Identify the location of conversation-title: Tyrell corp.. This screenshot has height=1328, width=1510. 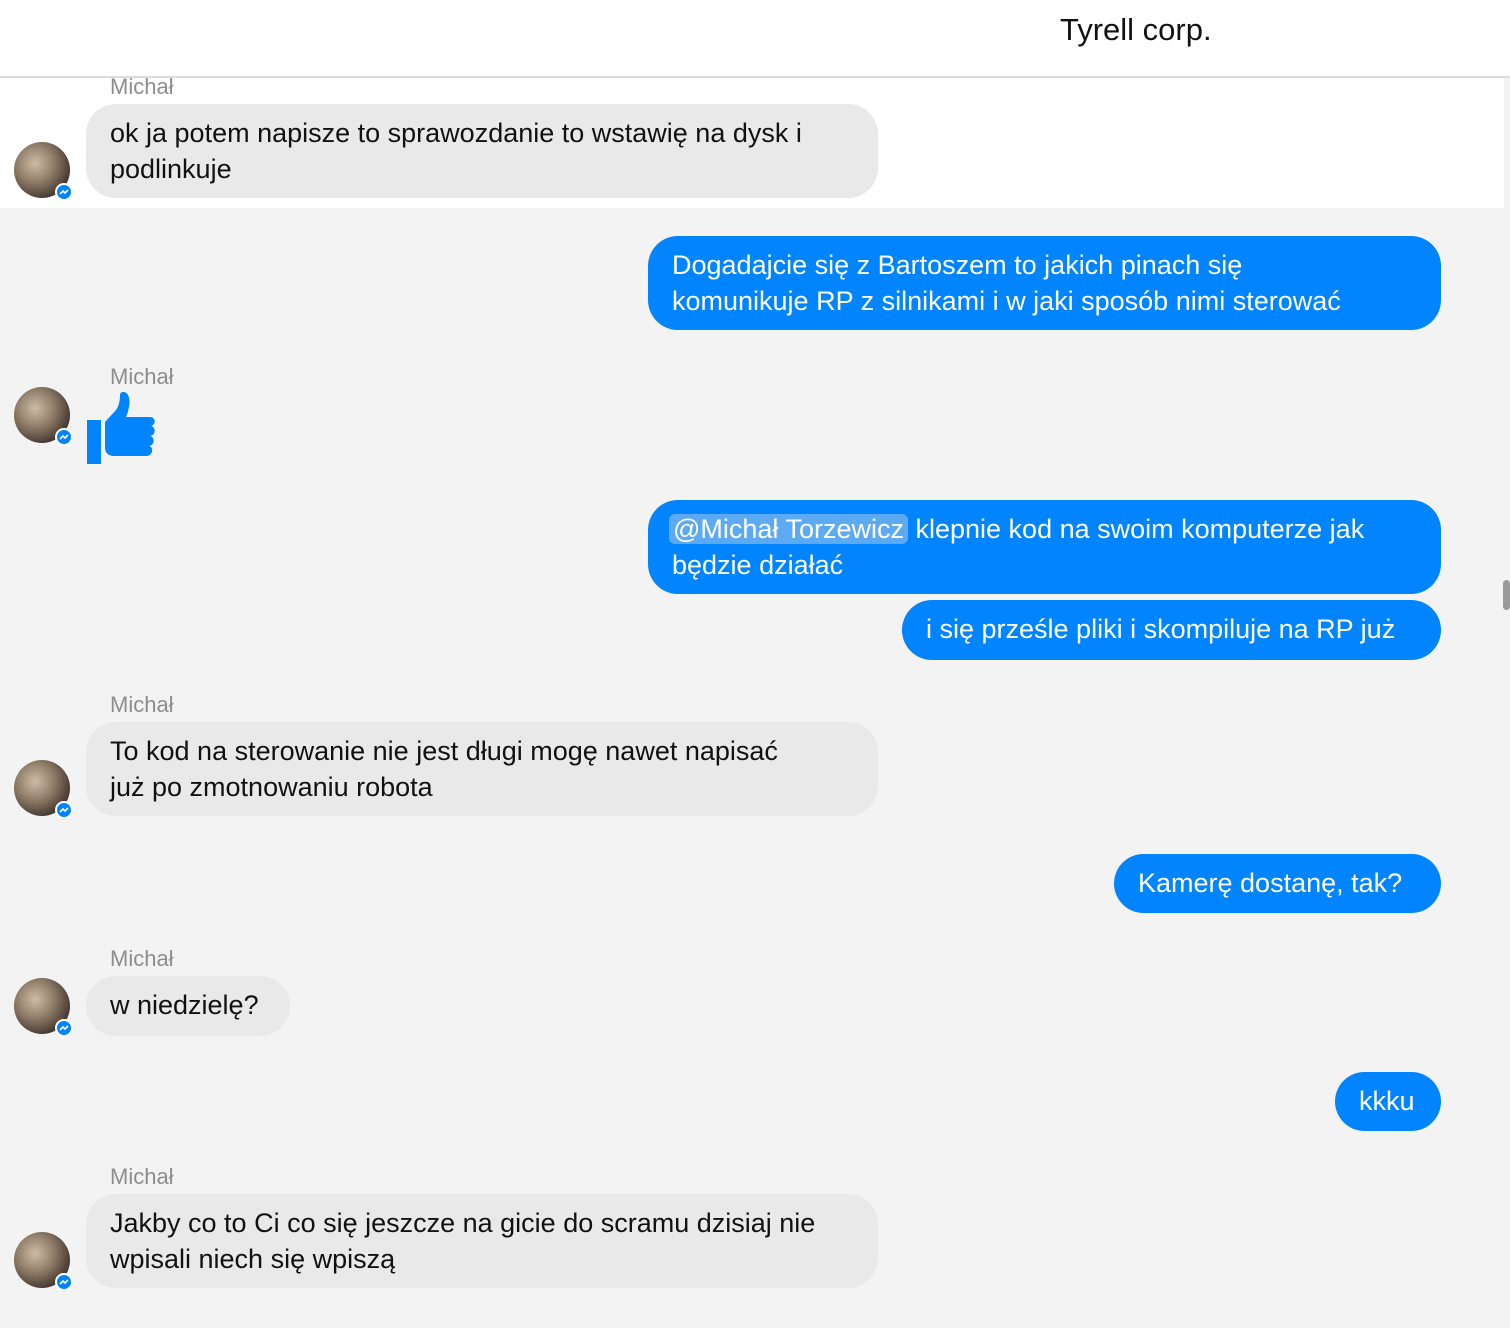
(1136, 30).